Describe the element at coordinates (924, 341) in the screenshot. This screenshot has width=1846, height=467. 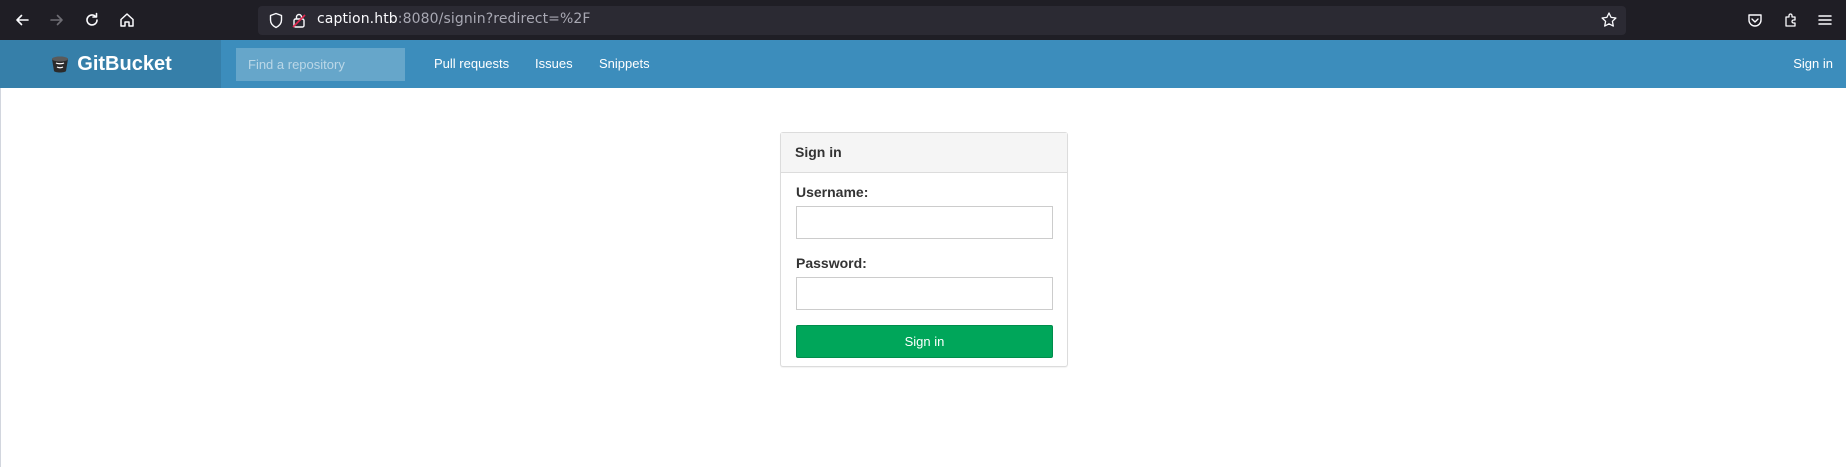
I see `sign-in-button: Sign in` at that location.